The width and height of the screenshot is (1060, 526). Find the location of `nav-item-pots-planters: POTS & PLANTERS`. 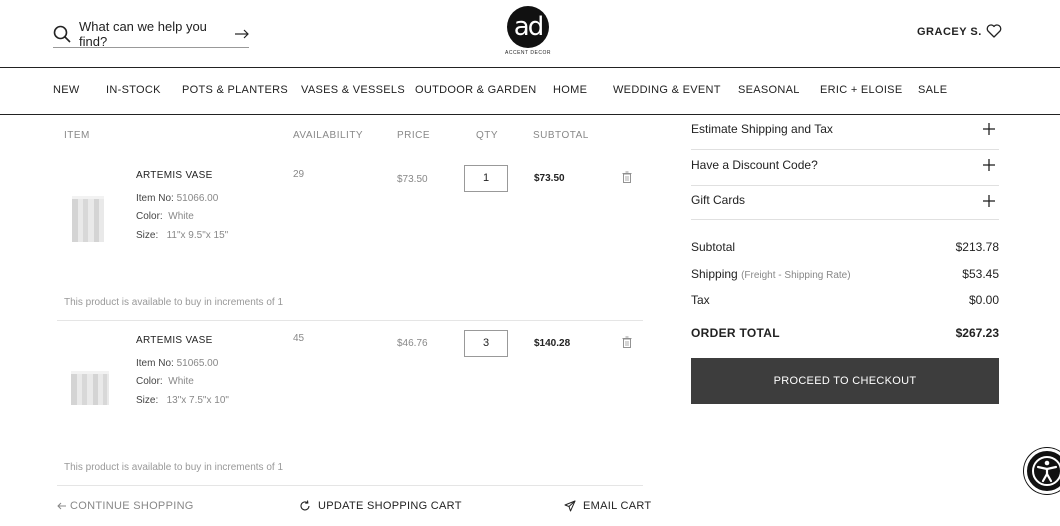

nav-item-pots-planters: POTS & PLANTERS is located at coordinates (235, 90).